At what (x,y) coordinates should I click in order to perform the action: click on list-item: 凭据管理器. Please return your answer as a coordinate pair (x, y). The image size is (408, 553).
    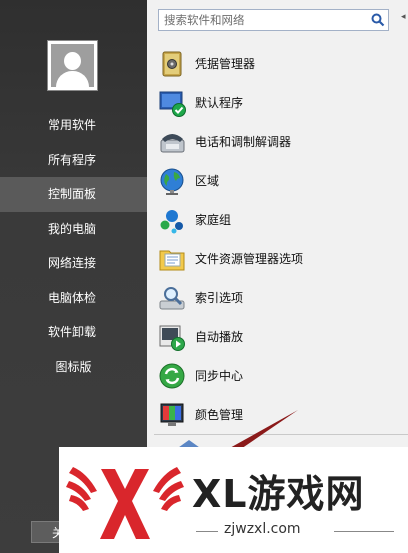
    Looking at the image, I should click on (277, 63).